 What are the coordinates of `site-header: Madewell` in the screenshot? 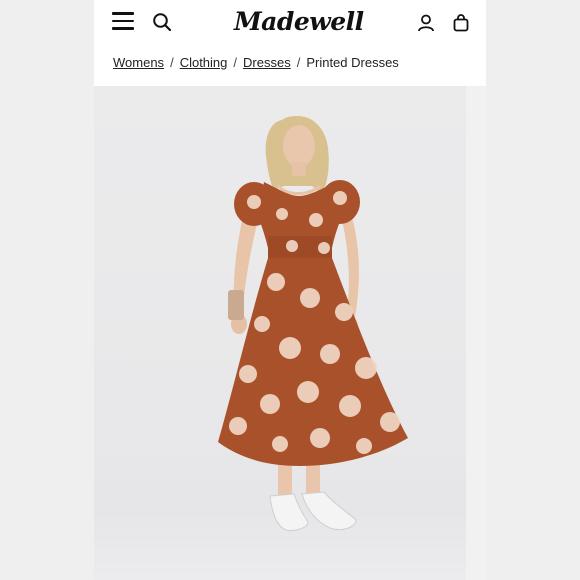 It's located at (290, 23).